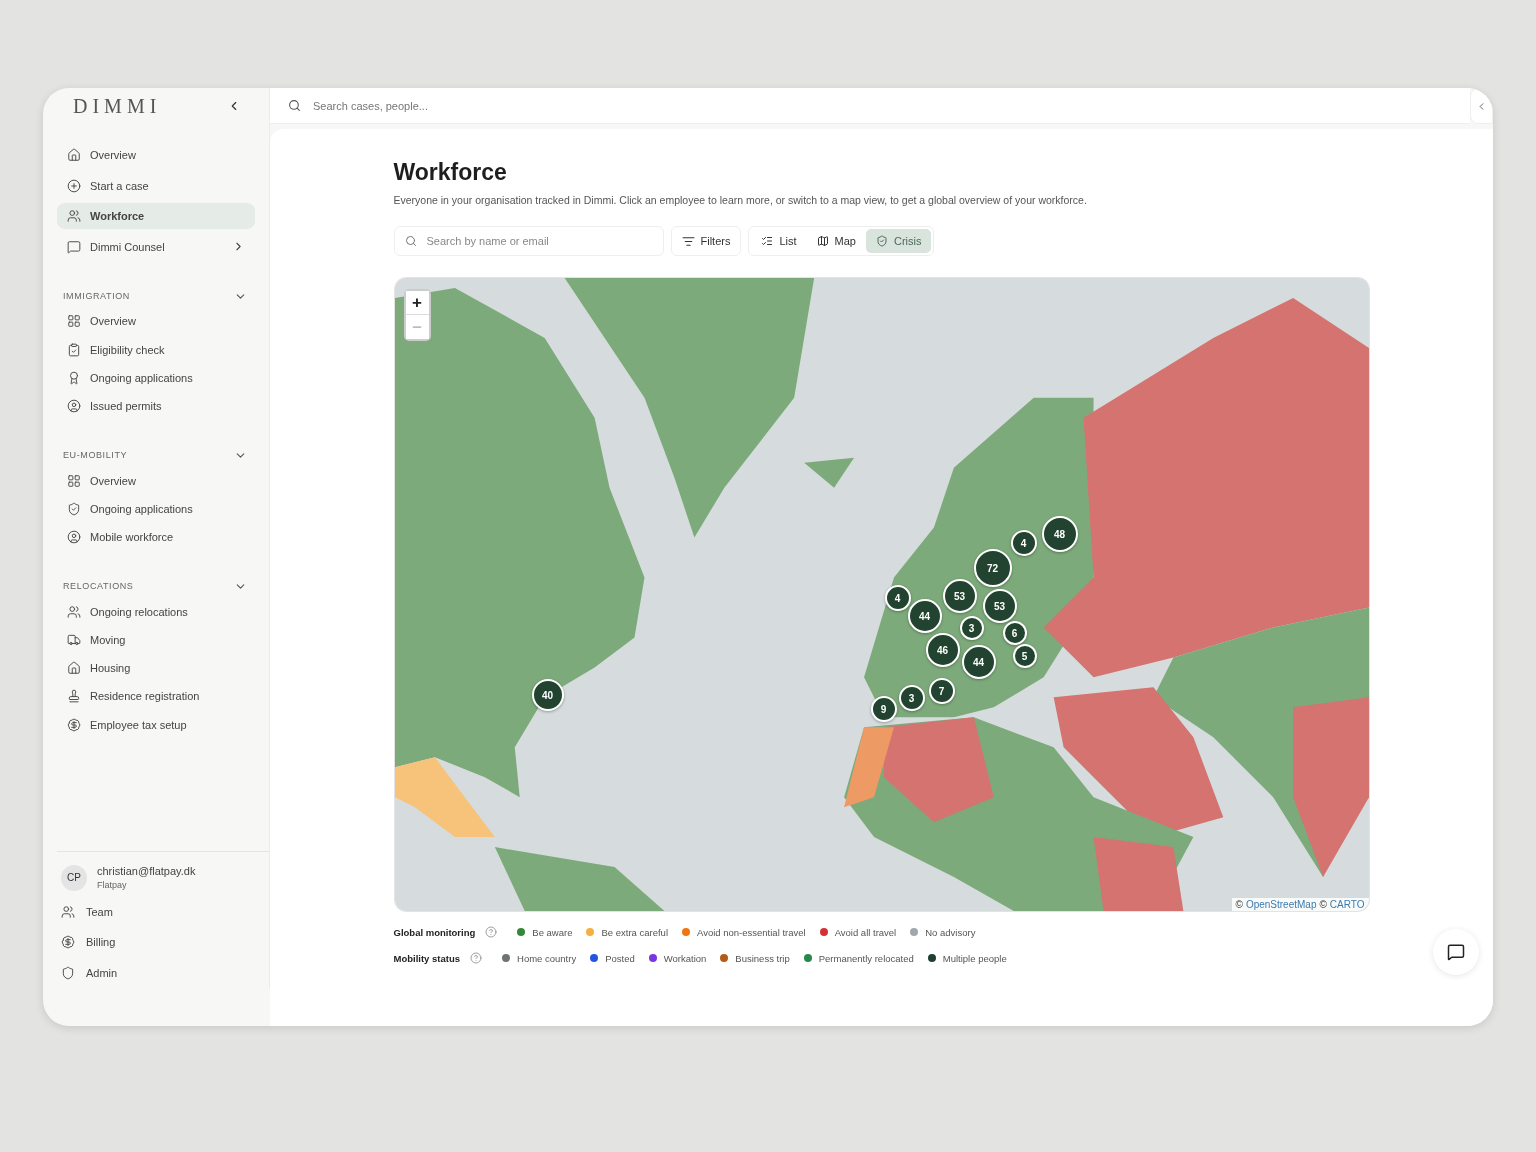 The height and width of the screenshot is (1152, 1536). I want to click on plus-circle-icon, so click(74, 185).